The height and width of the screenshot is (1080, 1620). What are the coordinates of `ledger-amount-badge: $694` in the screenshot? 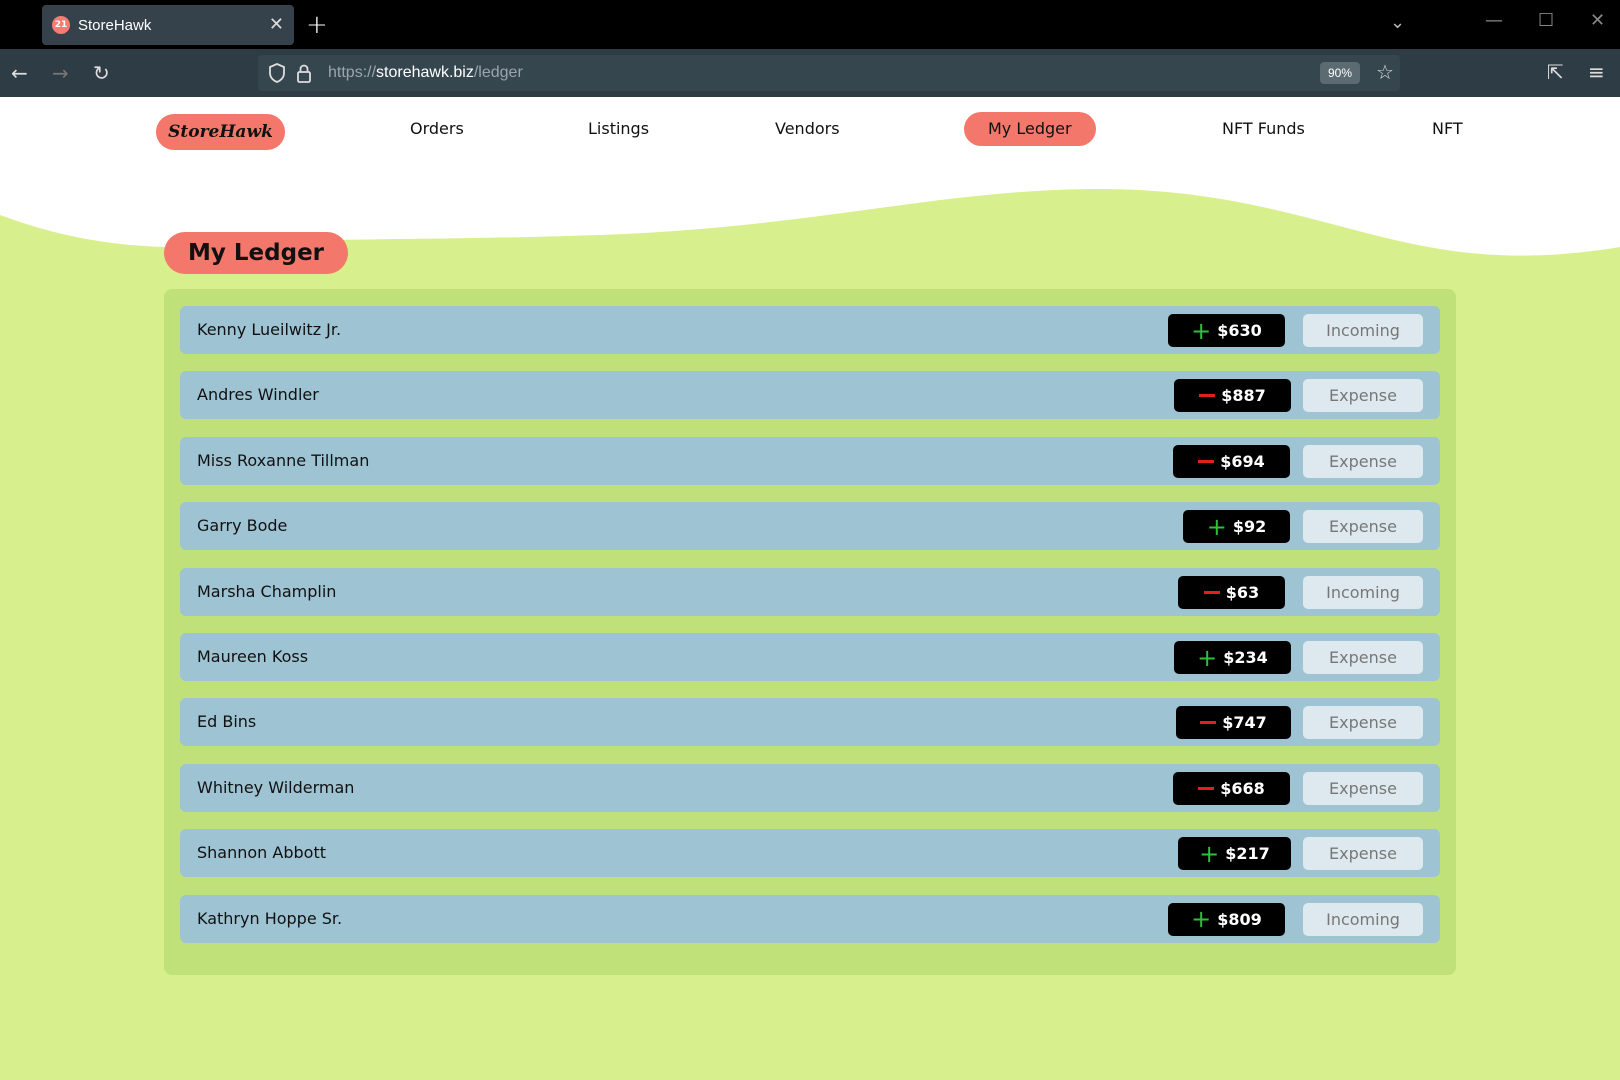 It's located at (1231, 461).